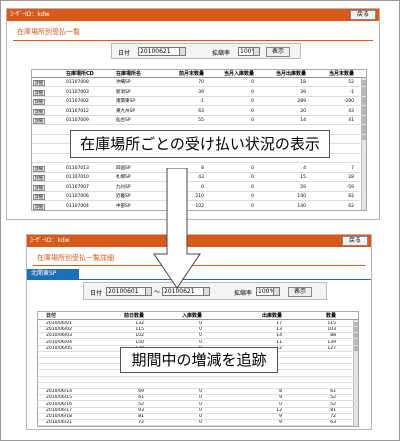 This screenshot has height=441, width=400. I want to click on col-location-name: 在庫場所名, so click(129, 74).